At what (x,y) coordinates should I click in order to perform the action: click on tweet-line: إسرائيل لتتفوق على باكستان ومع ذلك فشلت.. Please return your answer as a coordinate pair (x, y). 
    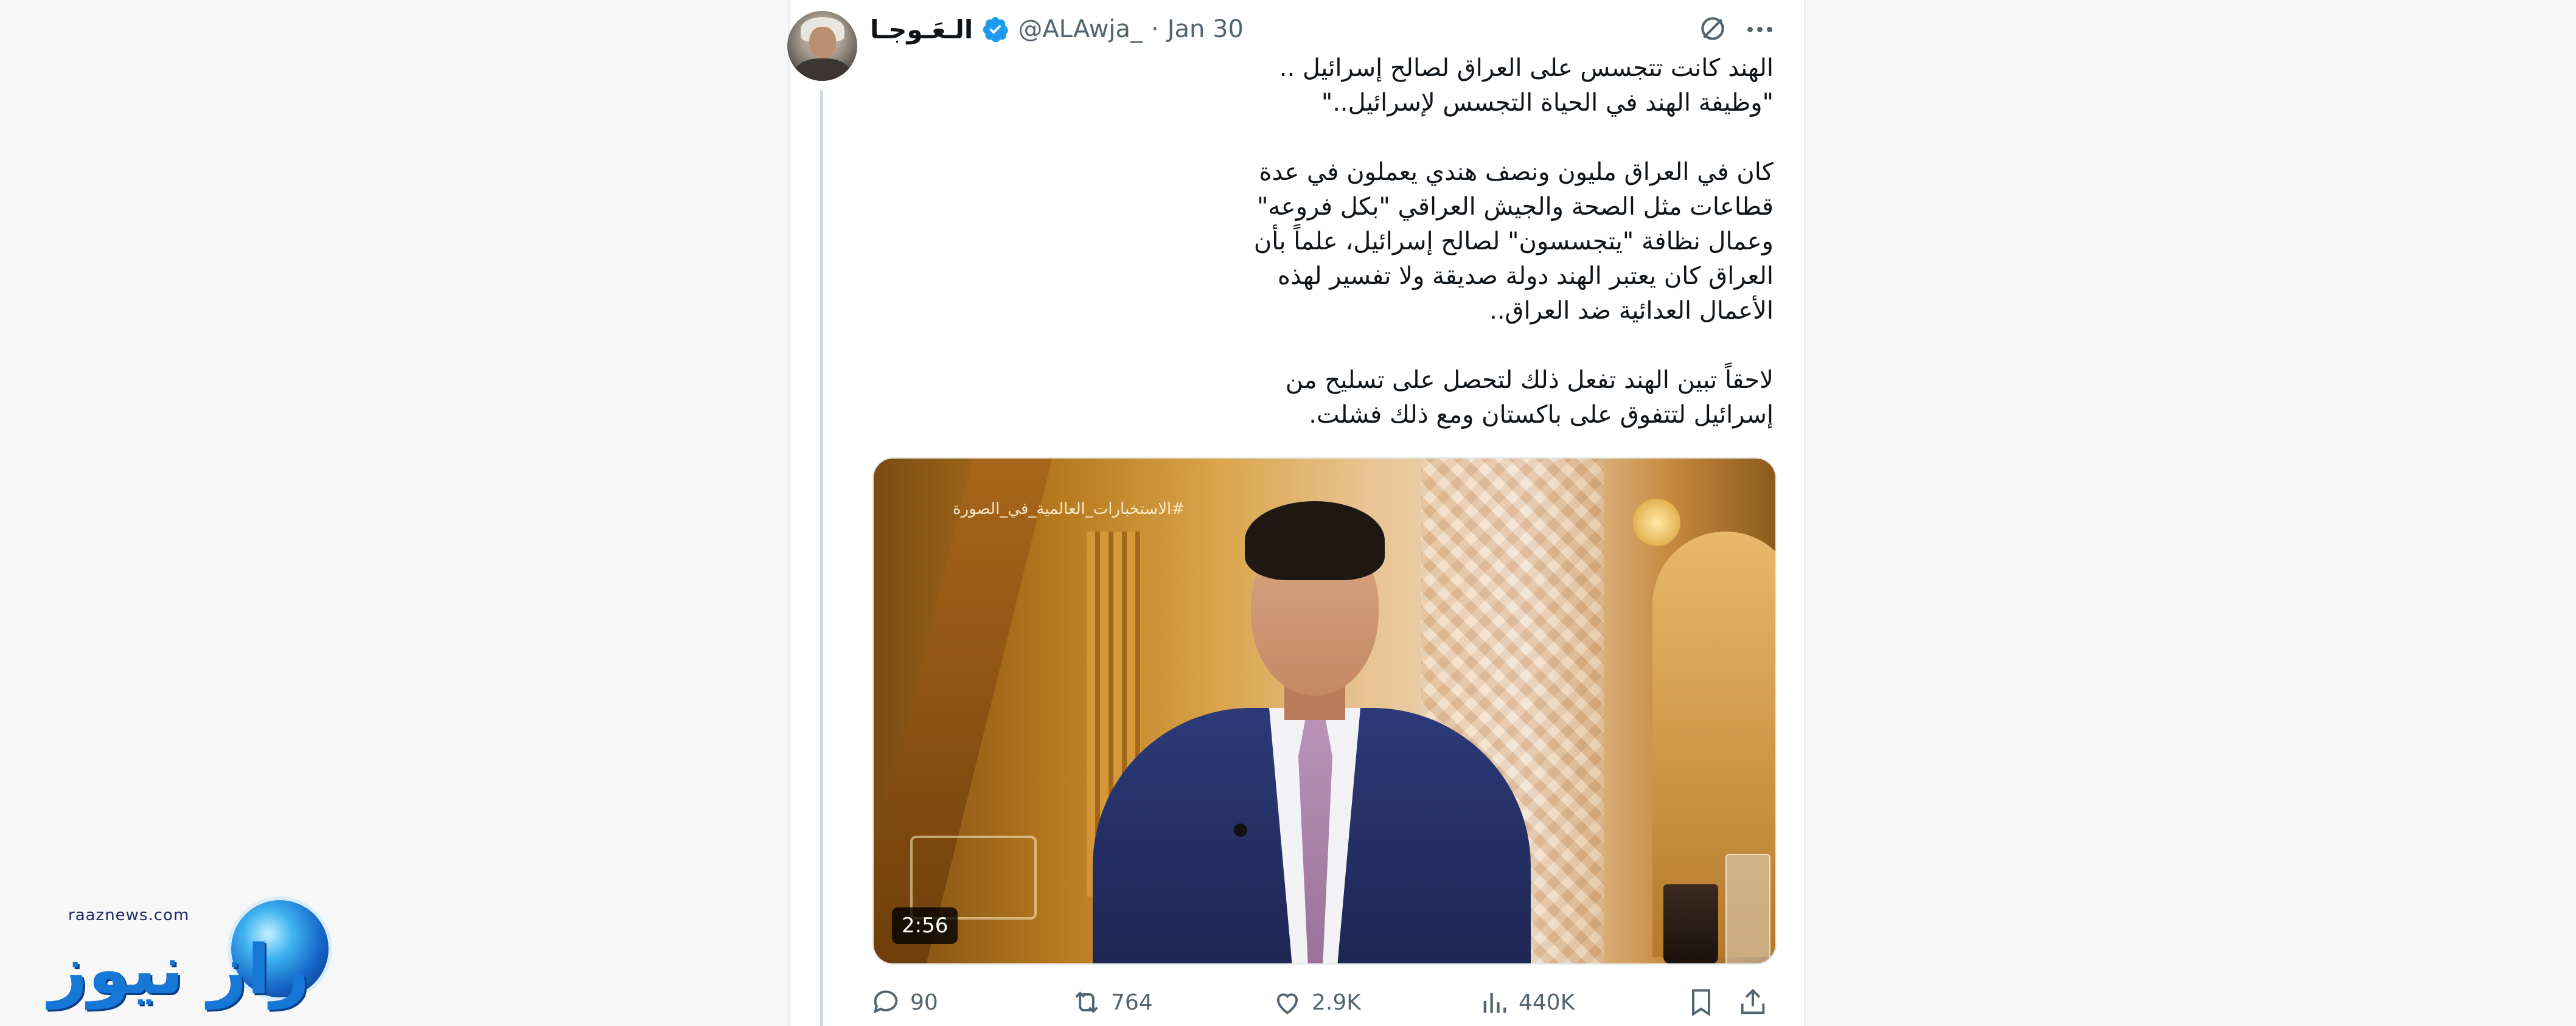
    Looking at the image, I should click on (1541, 415).